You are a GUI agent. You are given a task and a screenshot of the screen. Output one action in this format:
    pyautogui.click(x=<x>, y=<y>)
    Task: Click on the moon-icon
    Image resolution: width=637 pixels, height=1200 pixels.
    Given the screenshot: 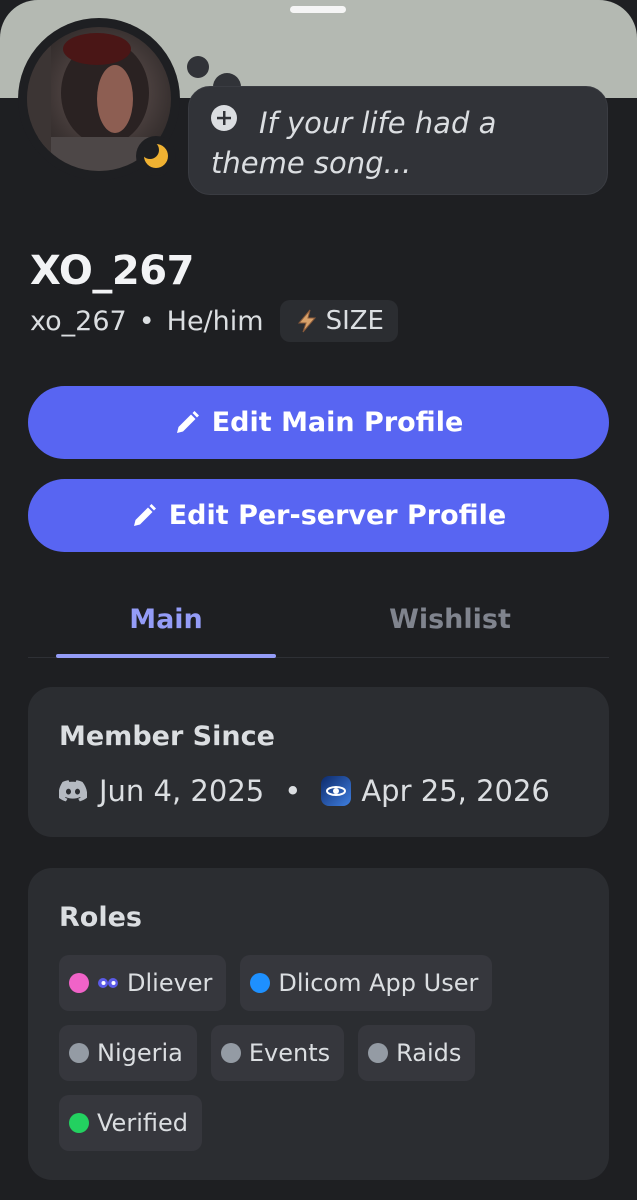 What is the action you would take?
    pyautogui.click(x=155, y=155)
    